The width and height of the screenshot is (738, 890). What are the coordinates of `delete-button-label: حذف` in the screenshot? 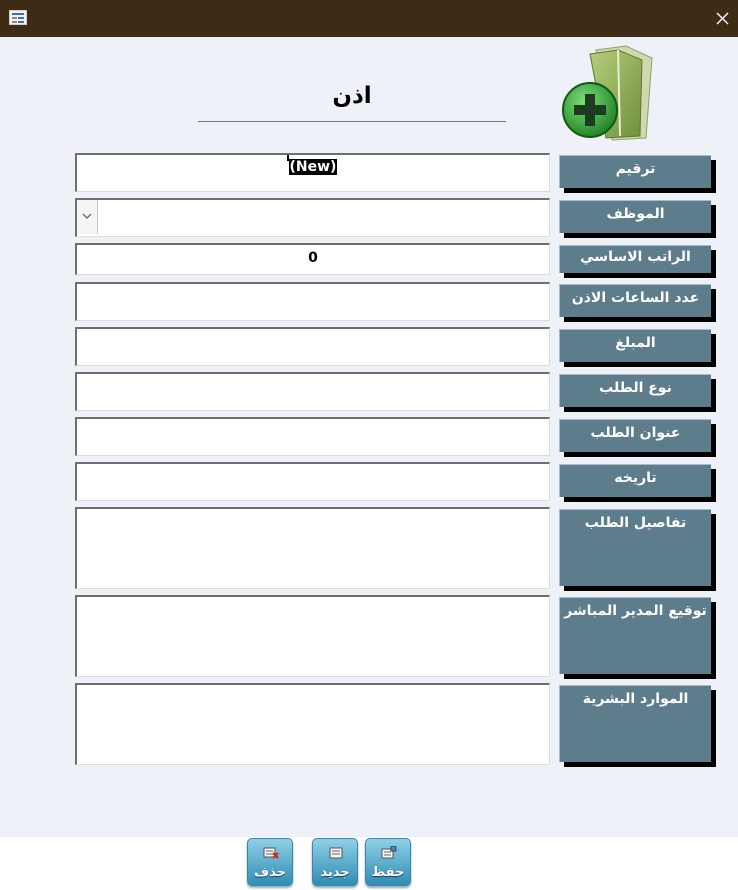 It's located at (270, 872).